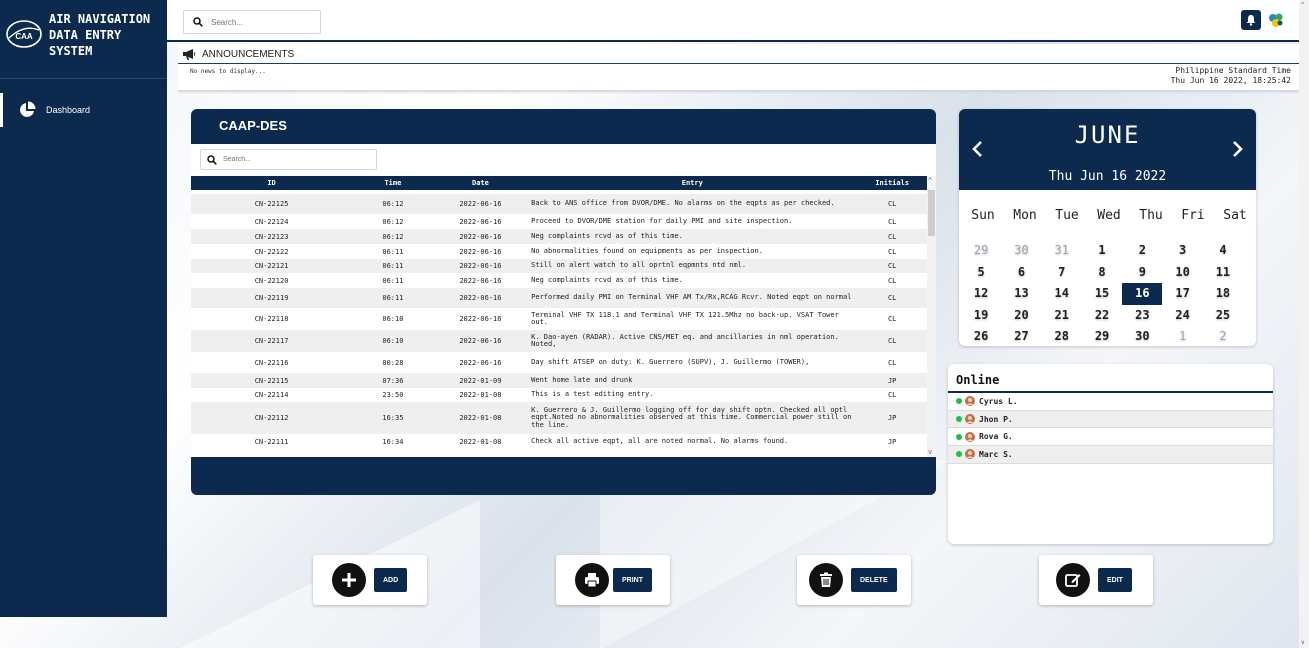 The image size is (1309, 648). I want to click on calendar-day: 31, so click(1062, 251).